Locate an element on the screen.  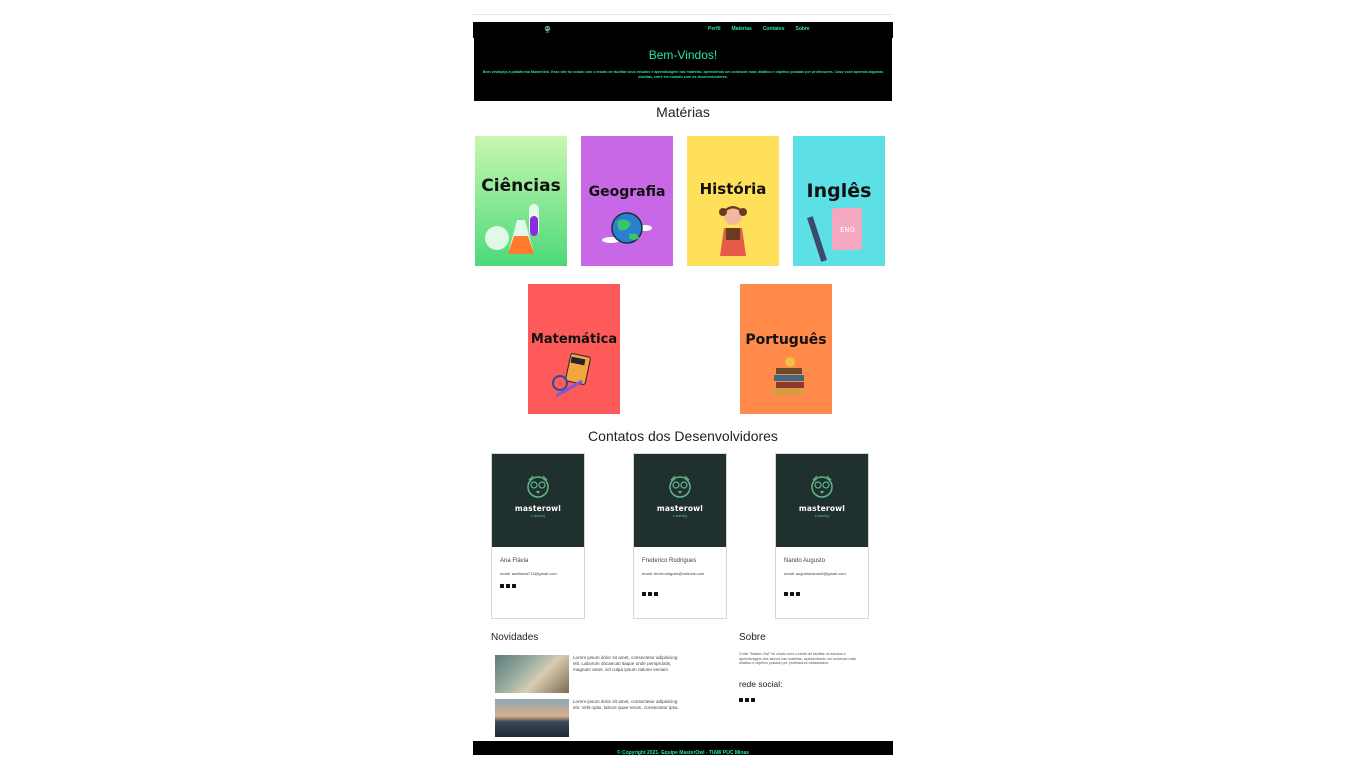
subjects-title: Matérias is located at coordinates (683, 112).